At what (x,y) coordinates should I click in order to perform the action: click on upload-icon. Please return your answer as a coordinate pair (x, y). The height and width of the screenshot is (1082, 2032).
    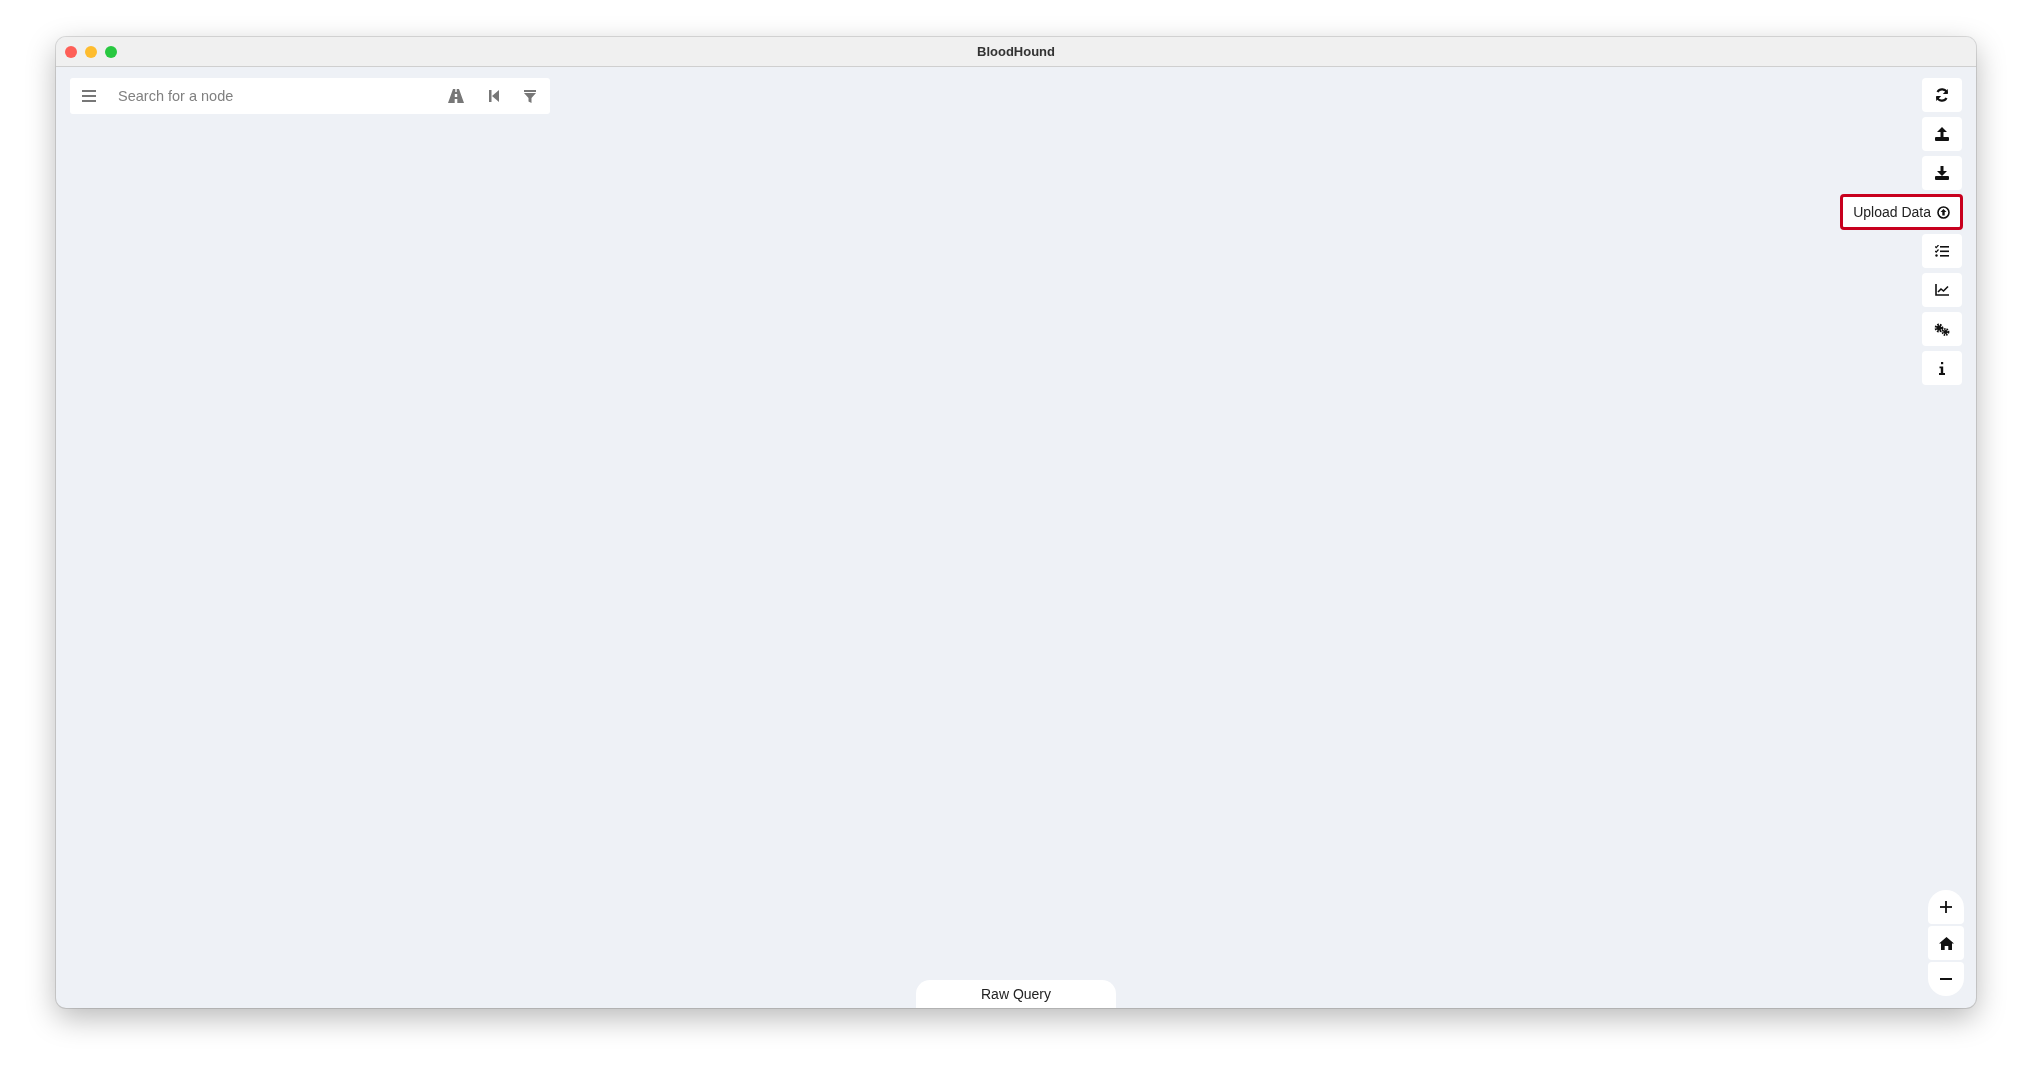
    Looking at the image, I should click on (1942, 134).